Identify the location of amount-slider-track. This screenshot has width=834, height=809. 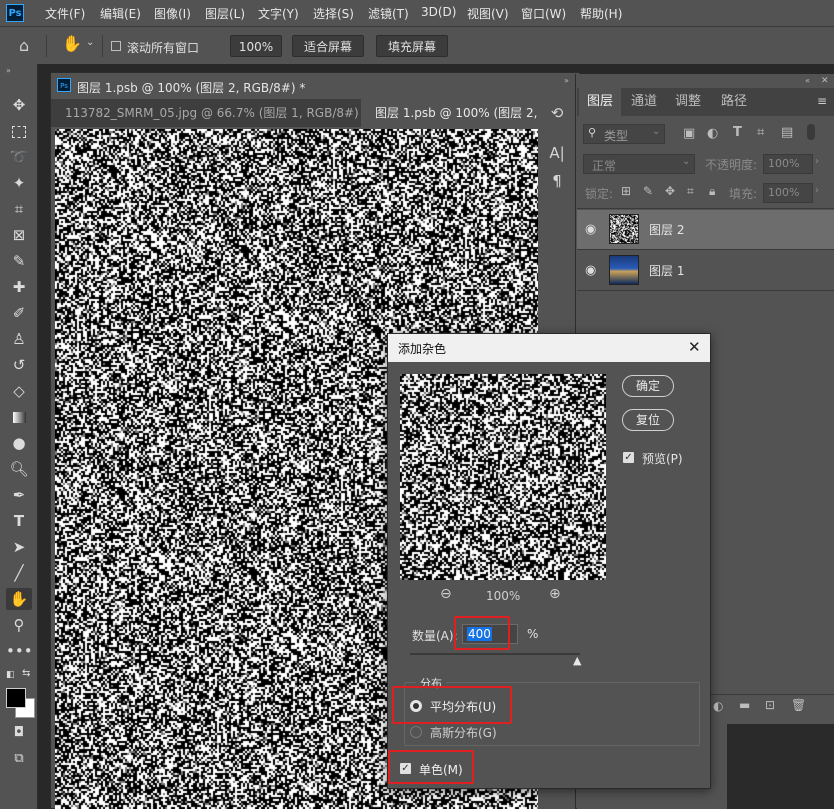
(495, 654).